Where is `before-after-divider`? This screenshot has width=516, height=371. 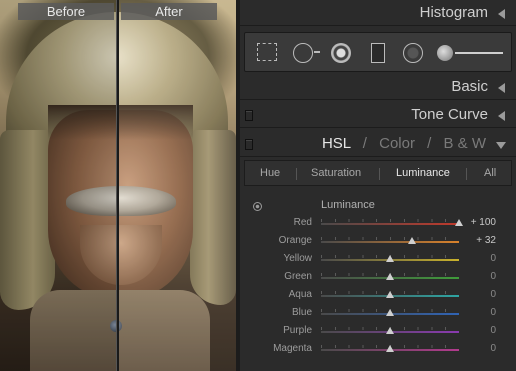
before-after-divider is located at coordinates (117, 185).